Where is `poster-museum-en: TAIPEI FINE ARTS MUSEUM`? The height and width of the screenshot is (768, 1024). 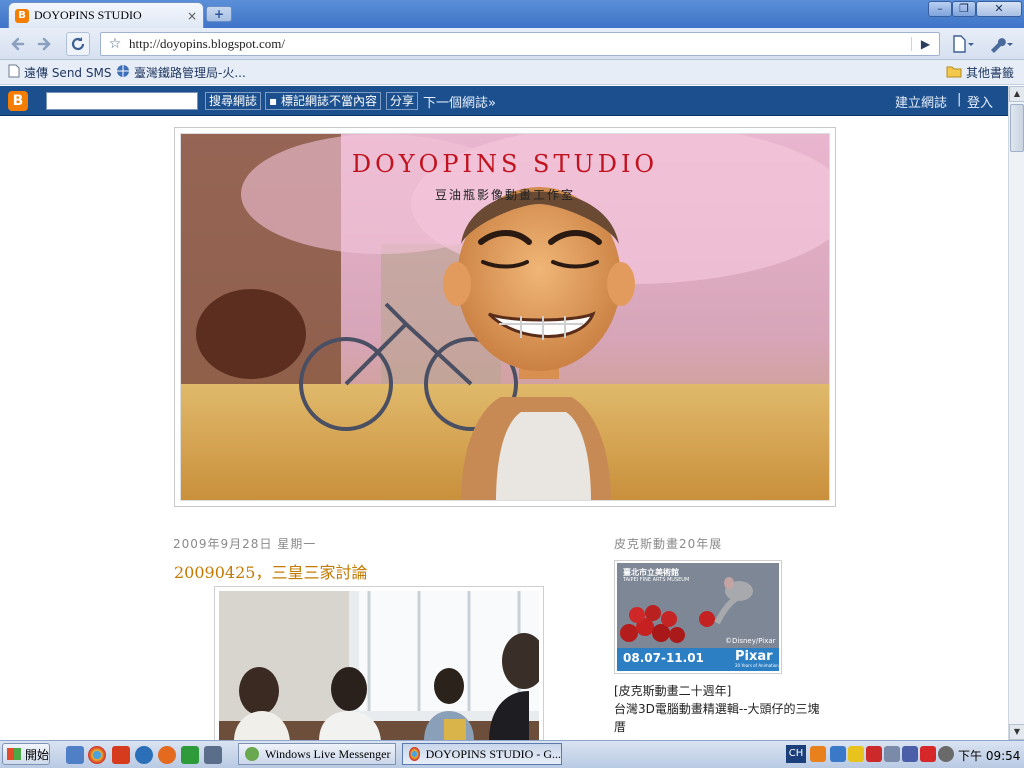
poster-museum-en: TAIPEI FINE ARTS MUSEUM is located at coordinates (656, 580).